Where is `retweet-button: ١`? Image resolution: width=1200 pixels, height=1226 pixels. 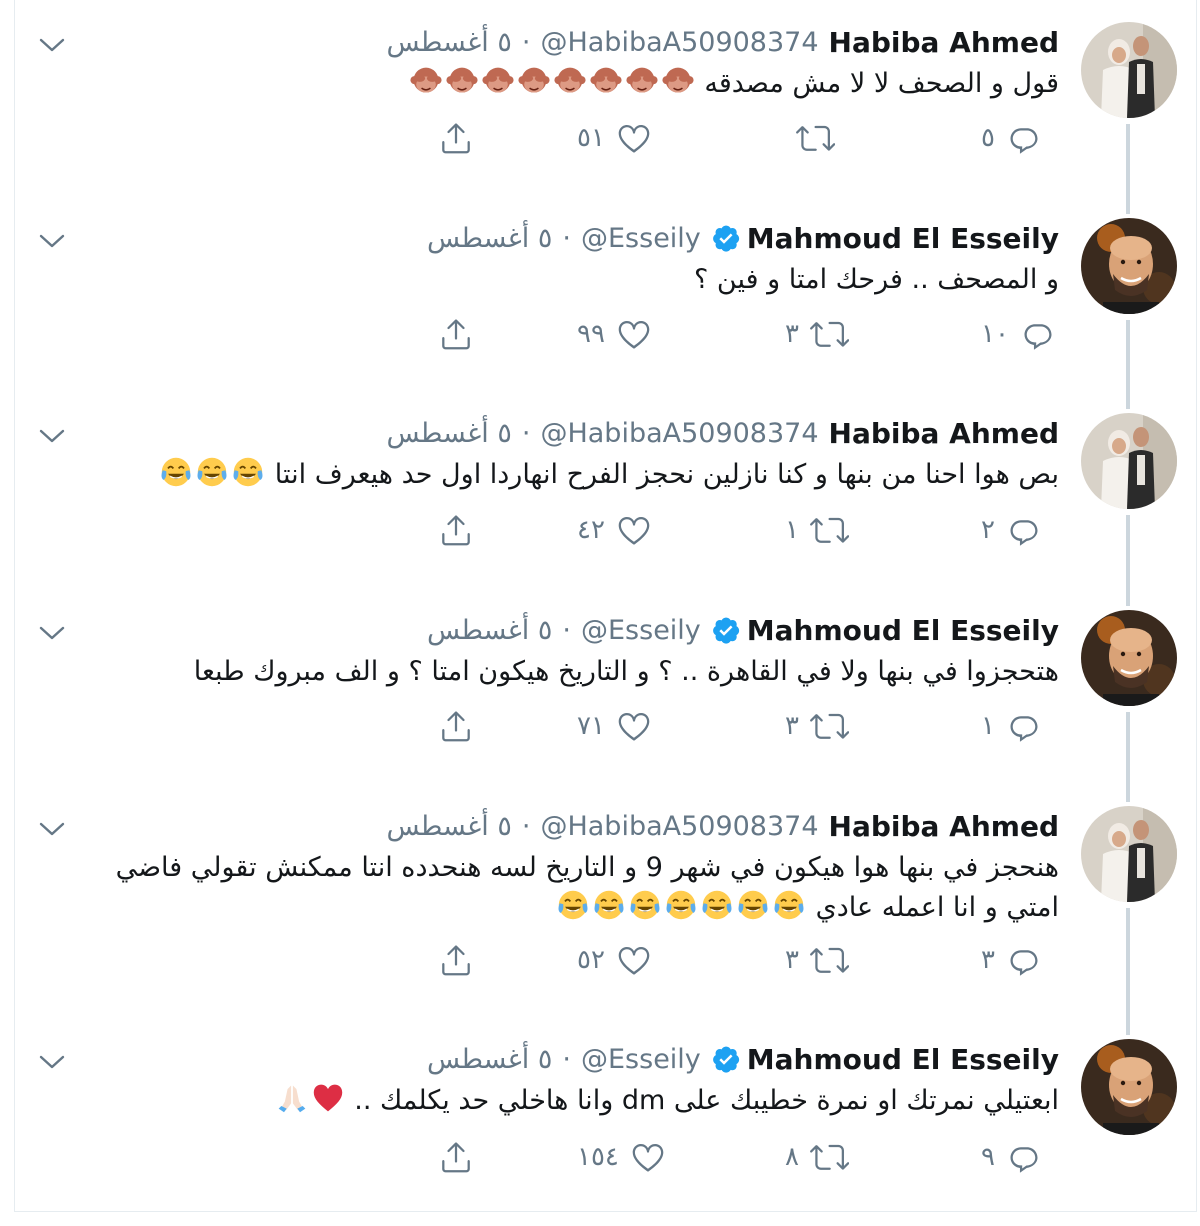 retweet-button: ١ is located at coordinates (817, 530).